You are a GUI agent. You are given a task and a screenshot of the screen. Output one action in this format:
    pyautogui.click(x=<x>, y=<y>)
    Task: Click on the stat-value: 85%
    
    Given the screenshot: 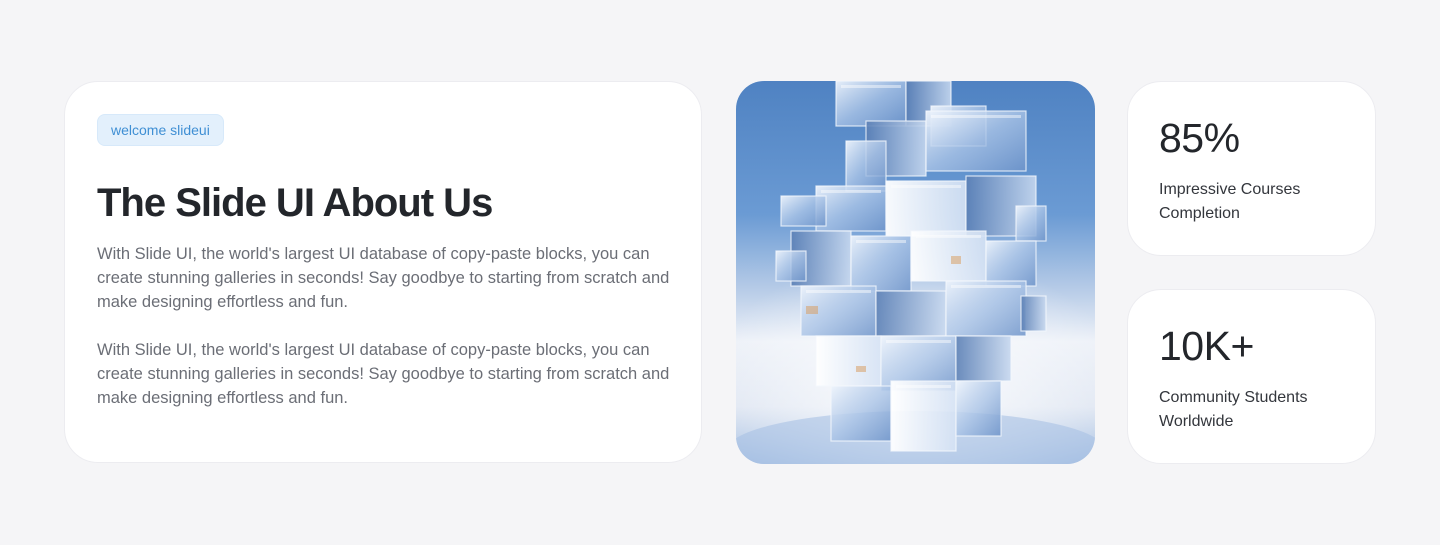 What is the action you would take?
    pyautogui.click(x=1199, y=138)
    